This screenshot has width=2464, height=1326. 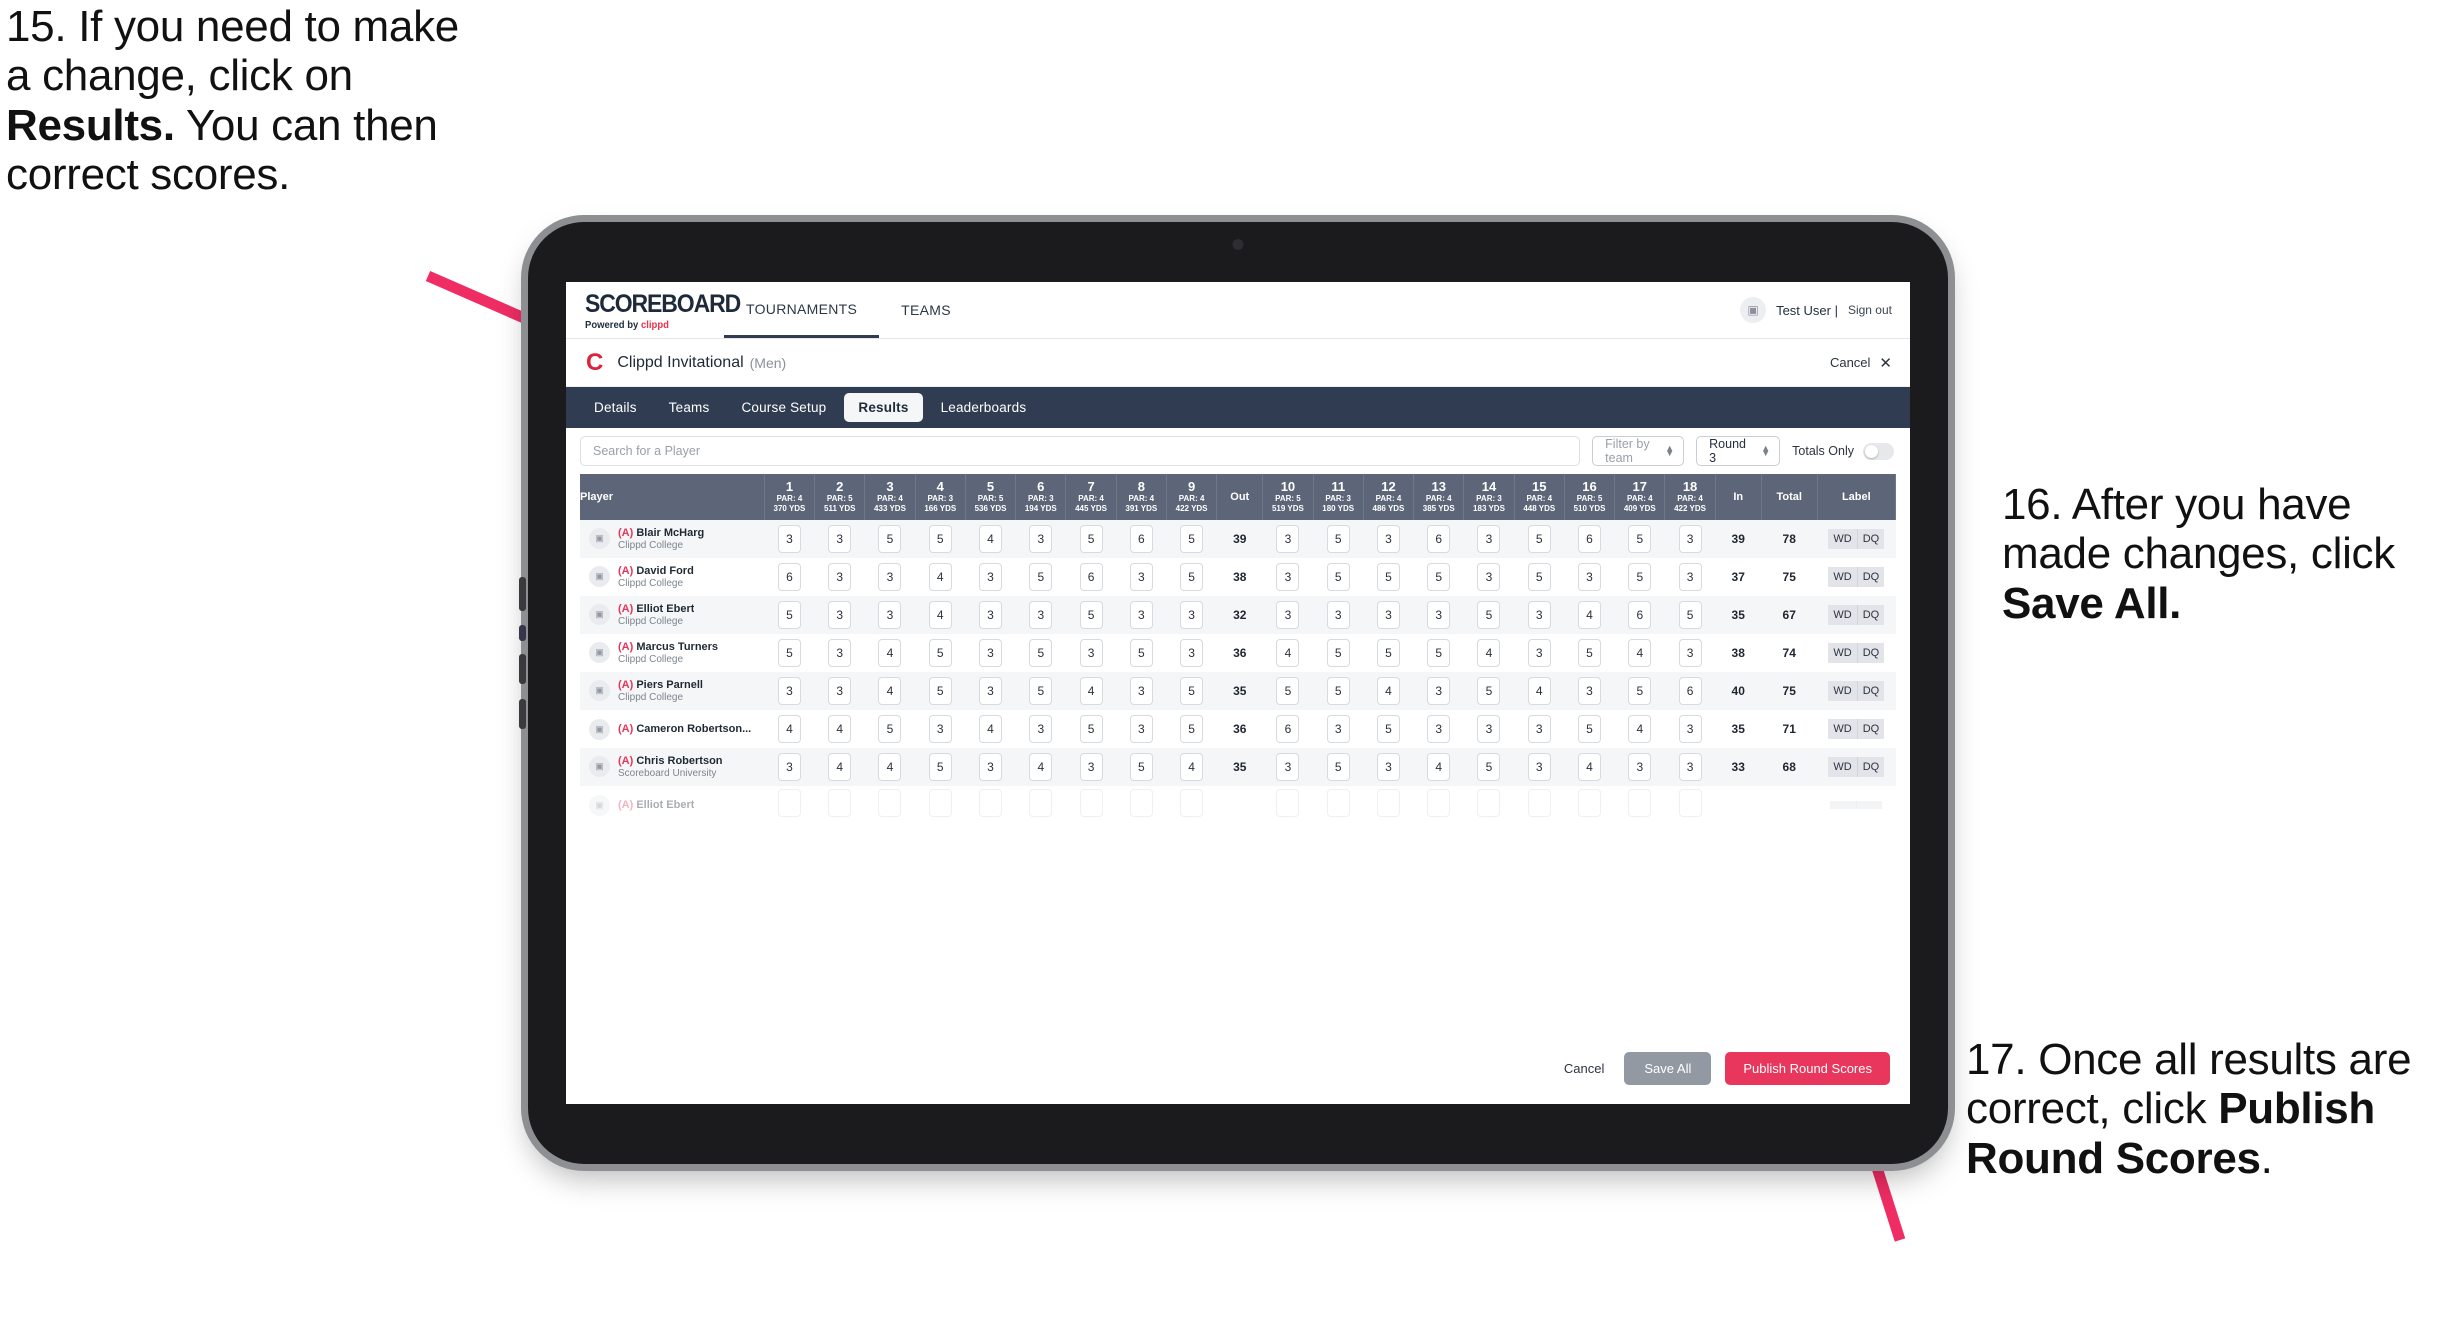 I want to click on score-input-hole-14: 3, so click(x=1489, y=577).